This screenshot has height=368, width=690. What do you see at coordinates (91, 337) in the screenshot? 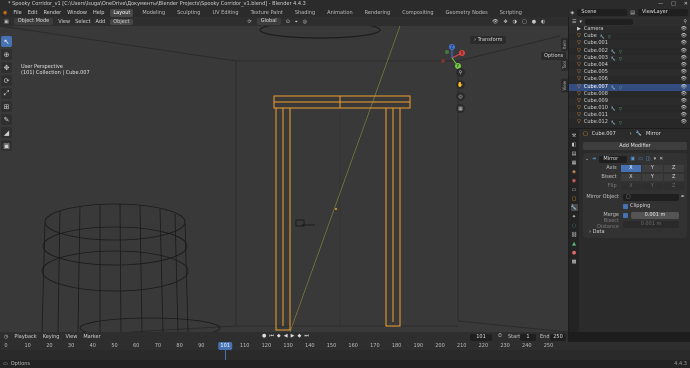
I see `menu-marker: Marker` at bounding box center [91, 337].